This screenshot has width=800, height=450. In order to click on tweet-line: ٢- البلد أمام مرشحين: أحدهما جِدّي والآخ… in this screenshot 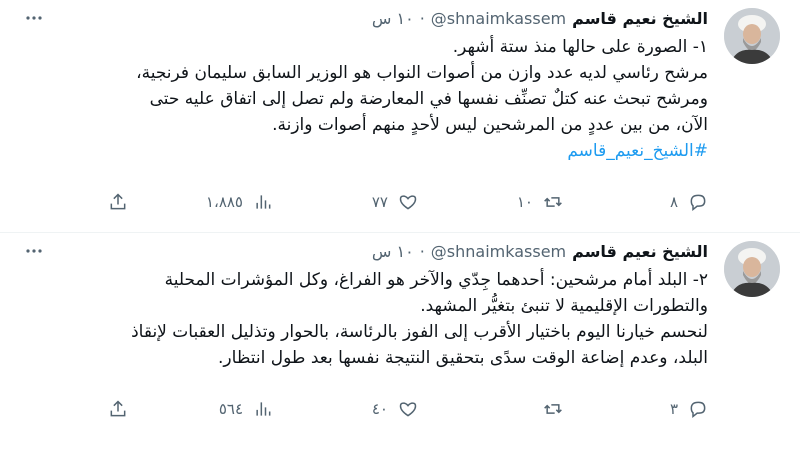, I will do `click(436, 280)`.